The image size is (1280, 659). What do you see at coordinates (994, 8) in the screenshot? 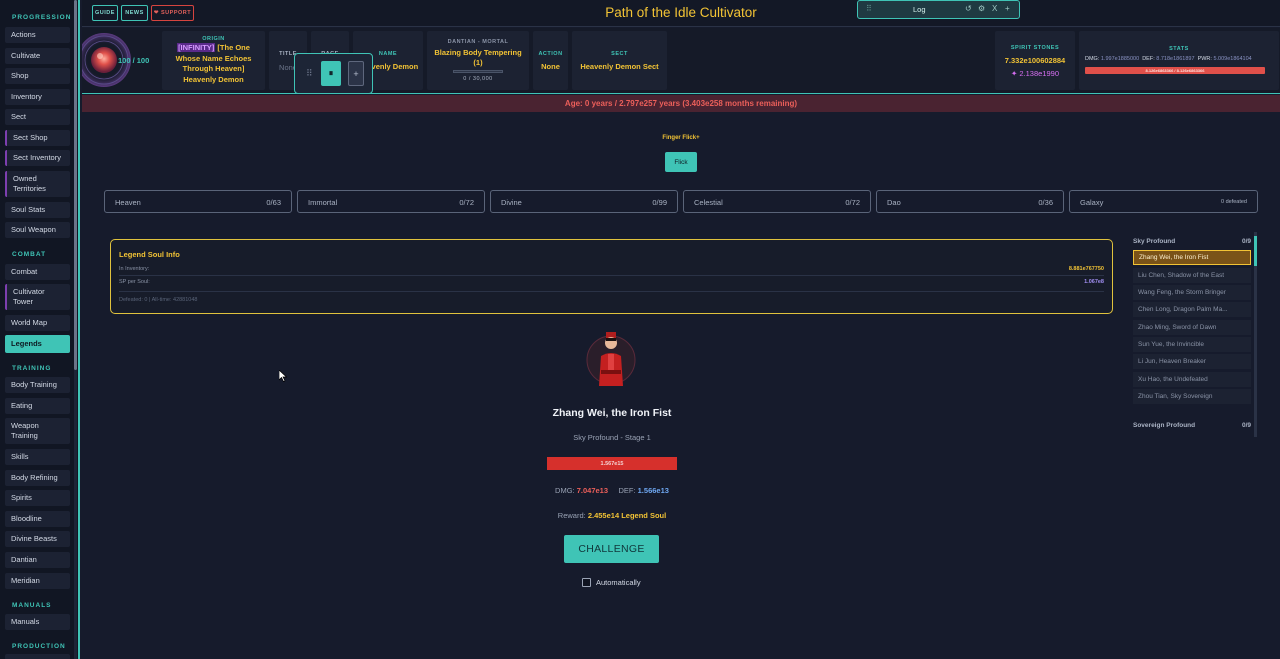
I see `log-close-icon: X` at bounding box center [994, 8].